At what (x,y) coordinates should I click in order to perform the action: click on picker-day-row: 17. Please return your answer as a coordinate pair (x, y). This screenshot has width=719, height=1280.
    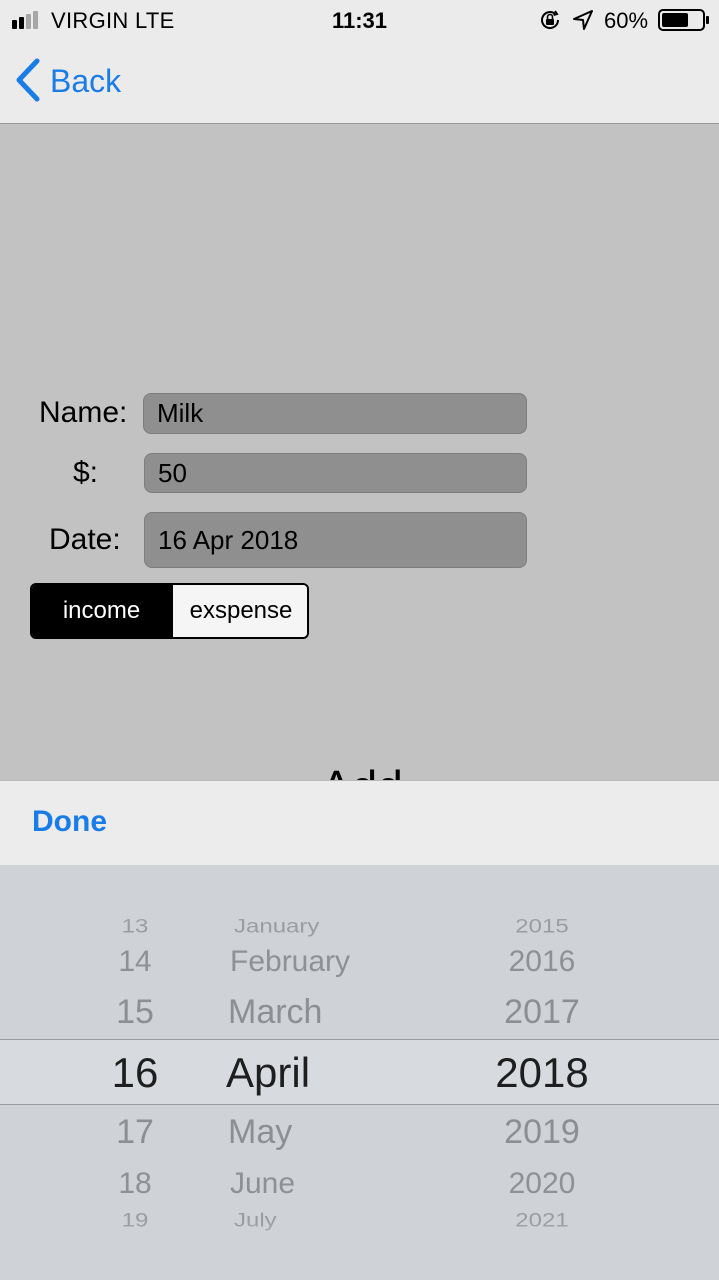
    Looking at the image, I should click on (135, 1132).